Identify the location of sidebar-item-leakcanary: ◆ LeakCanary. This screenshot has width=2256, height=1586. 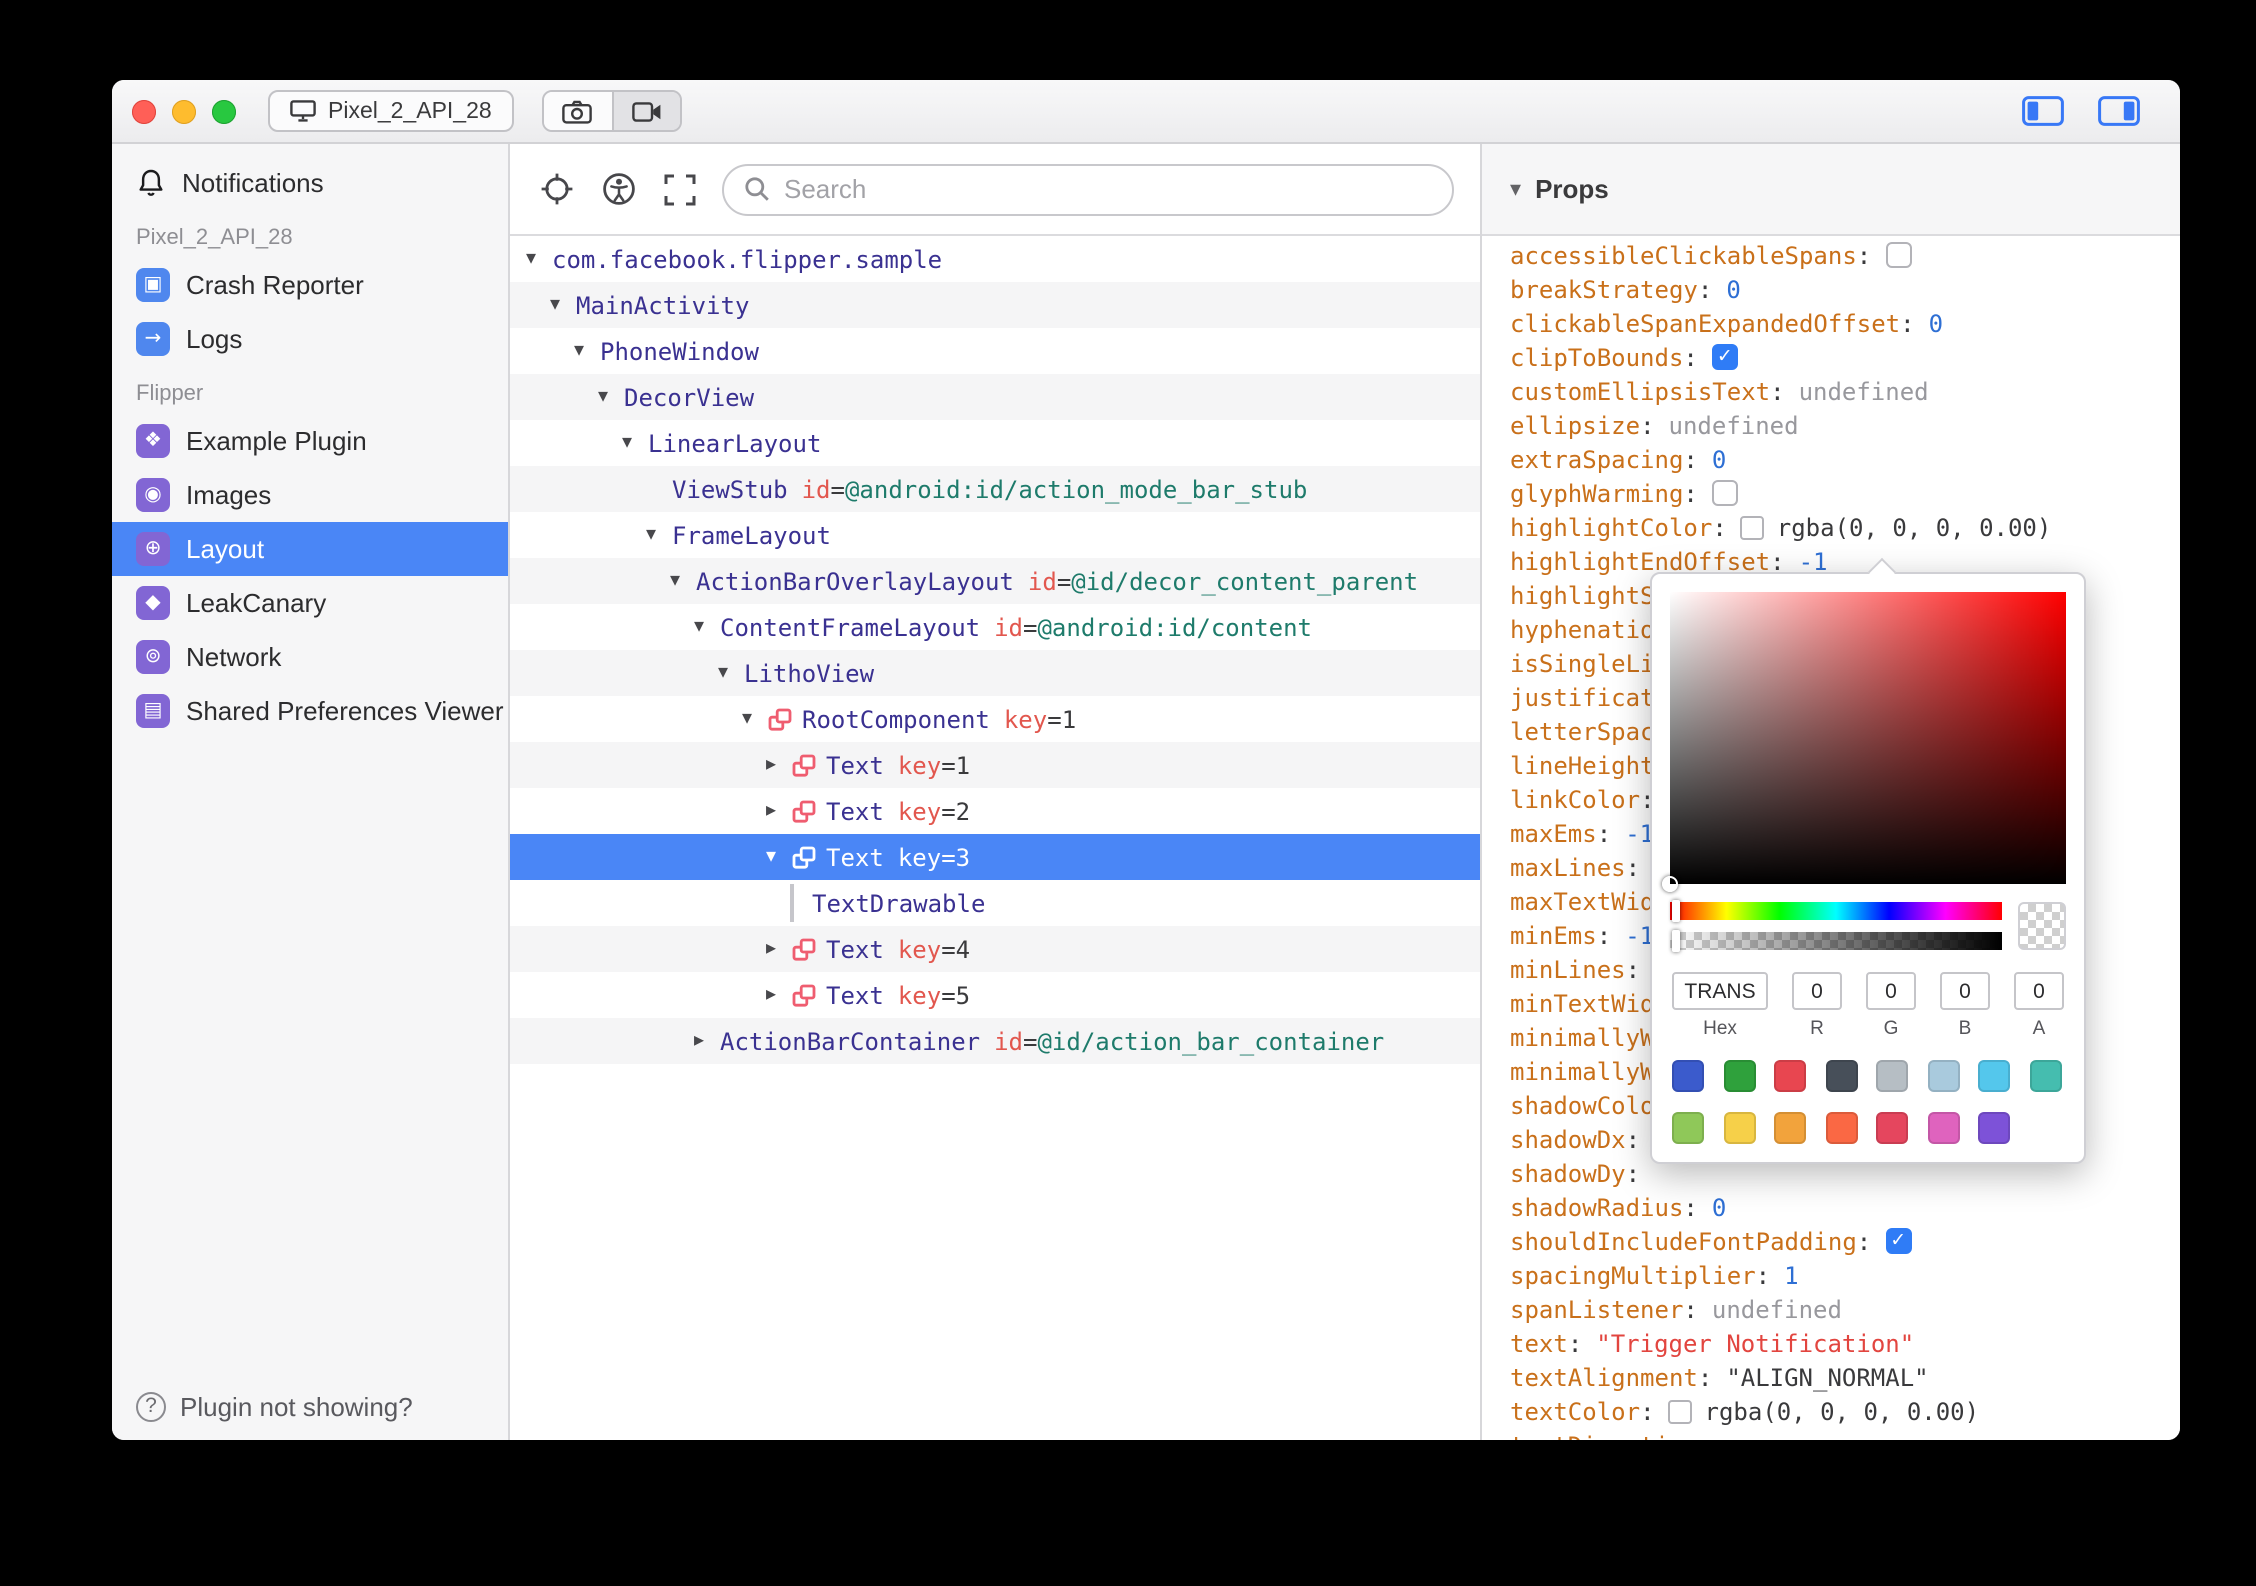
(310, 603).